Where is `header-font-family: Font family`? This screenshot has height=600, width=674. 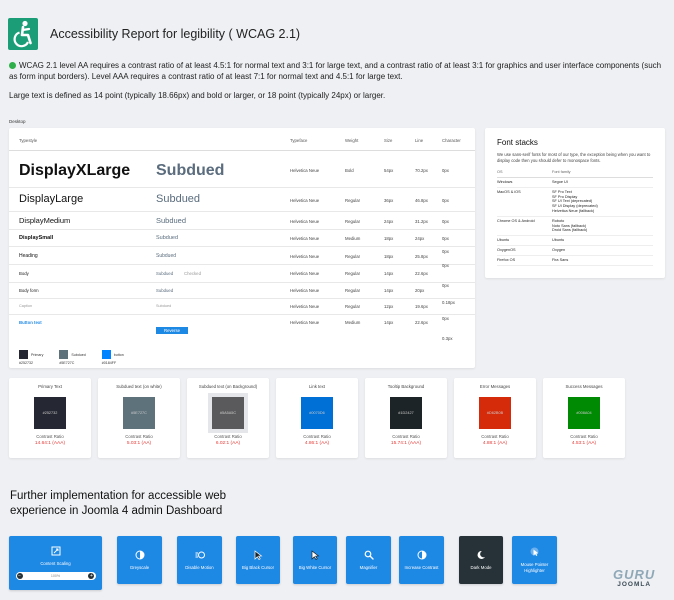 header-font-family: Font family is located at coordinates (561, 172).